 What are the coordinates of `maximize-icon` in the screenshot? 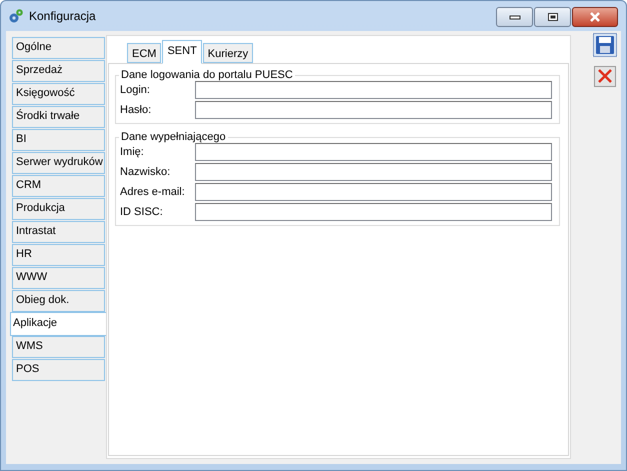 It's located at (552, 17).